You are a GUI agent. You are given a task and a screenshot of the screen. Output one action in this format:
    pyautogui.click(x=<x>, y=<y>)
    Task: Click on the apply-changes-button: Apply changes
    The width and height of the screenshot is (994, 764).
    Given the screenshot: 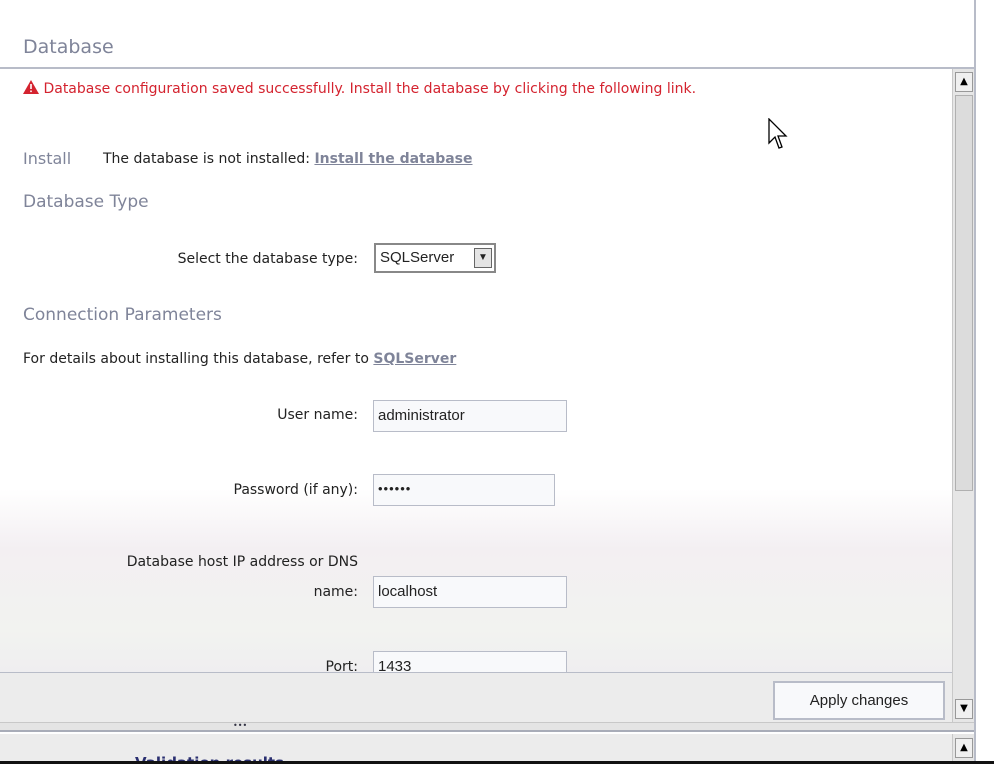 What is the action you would take?
    pyautogui.click(x=859, y=700)
    